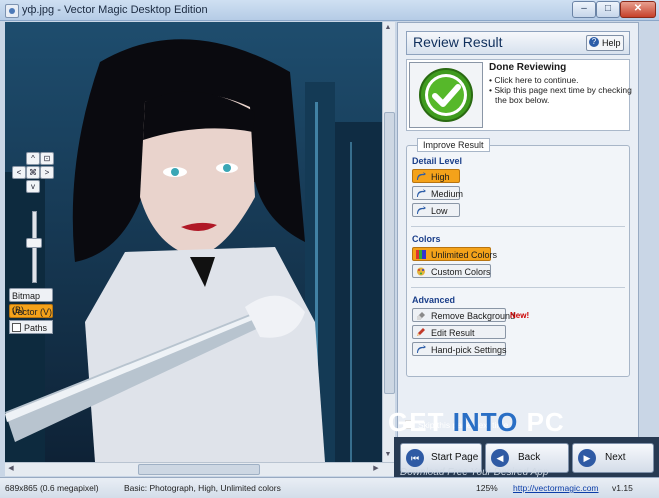 The width and height of the screenshot is (659, 498). What do you see at coordinates (415, 458) in the screenshot?
I see `home-icon: ⏮` at bounding box center [415, 458].